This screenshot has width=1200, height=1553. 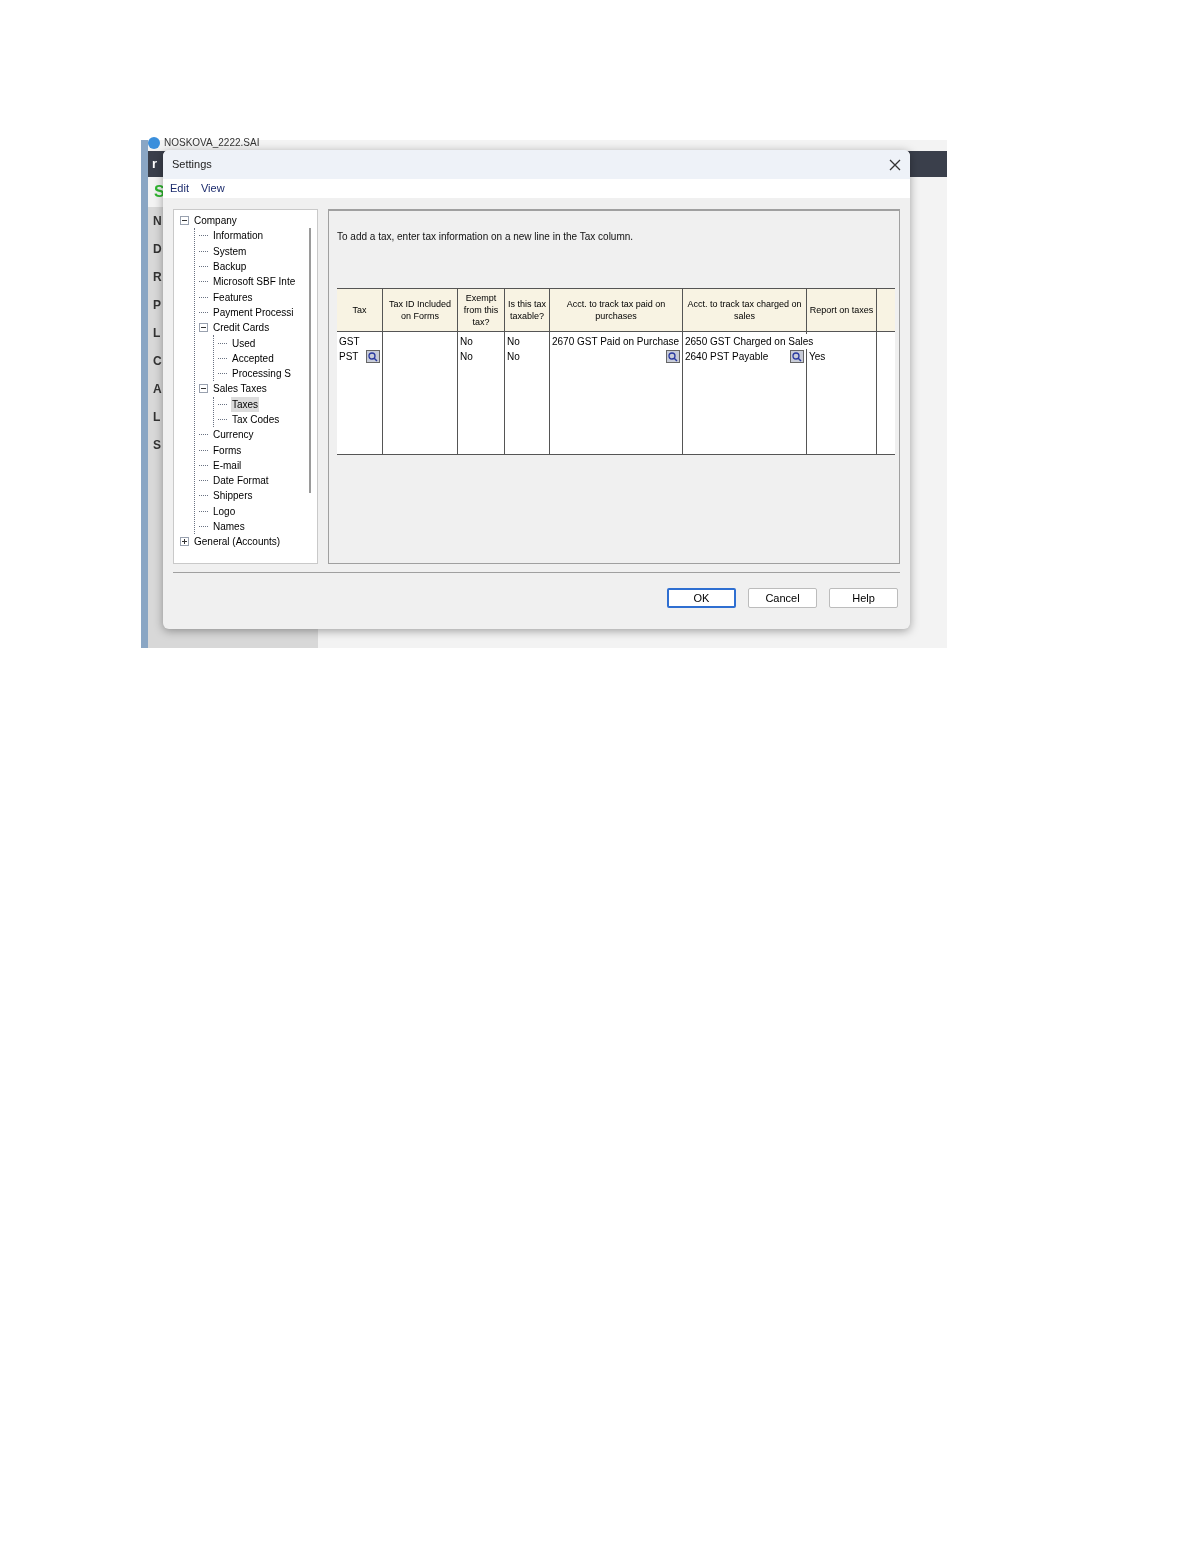 I want to click on tree-item: Processing S, so click(x=261, y=374).